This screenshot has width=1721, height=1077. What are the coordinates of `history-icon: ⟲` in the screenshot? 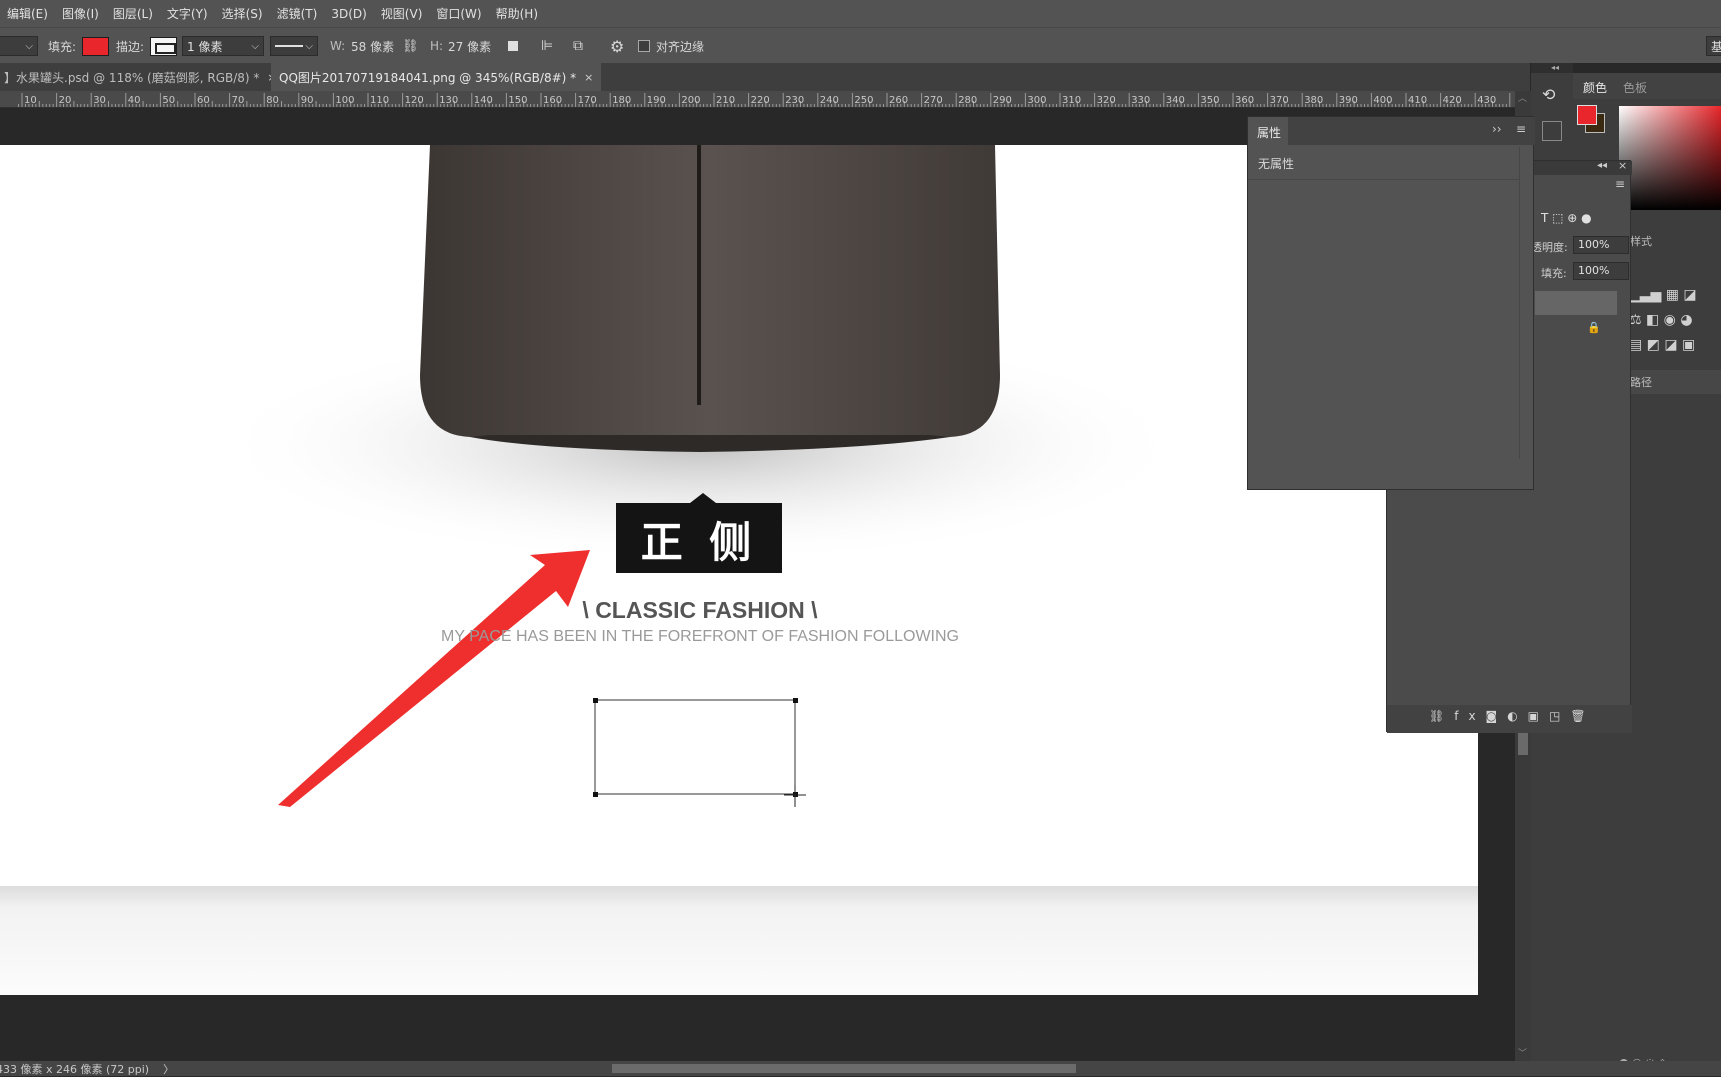 It's located at (1552, 95).